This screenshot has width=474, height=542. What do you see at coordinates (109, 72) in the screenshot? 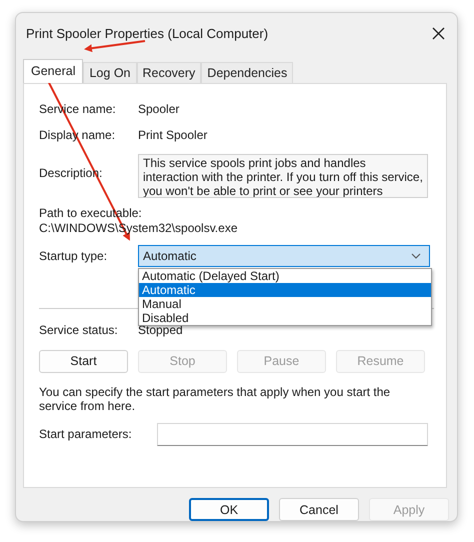
I see `tab: Log On` at bounding box center [109, 72].